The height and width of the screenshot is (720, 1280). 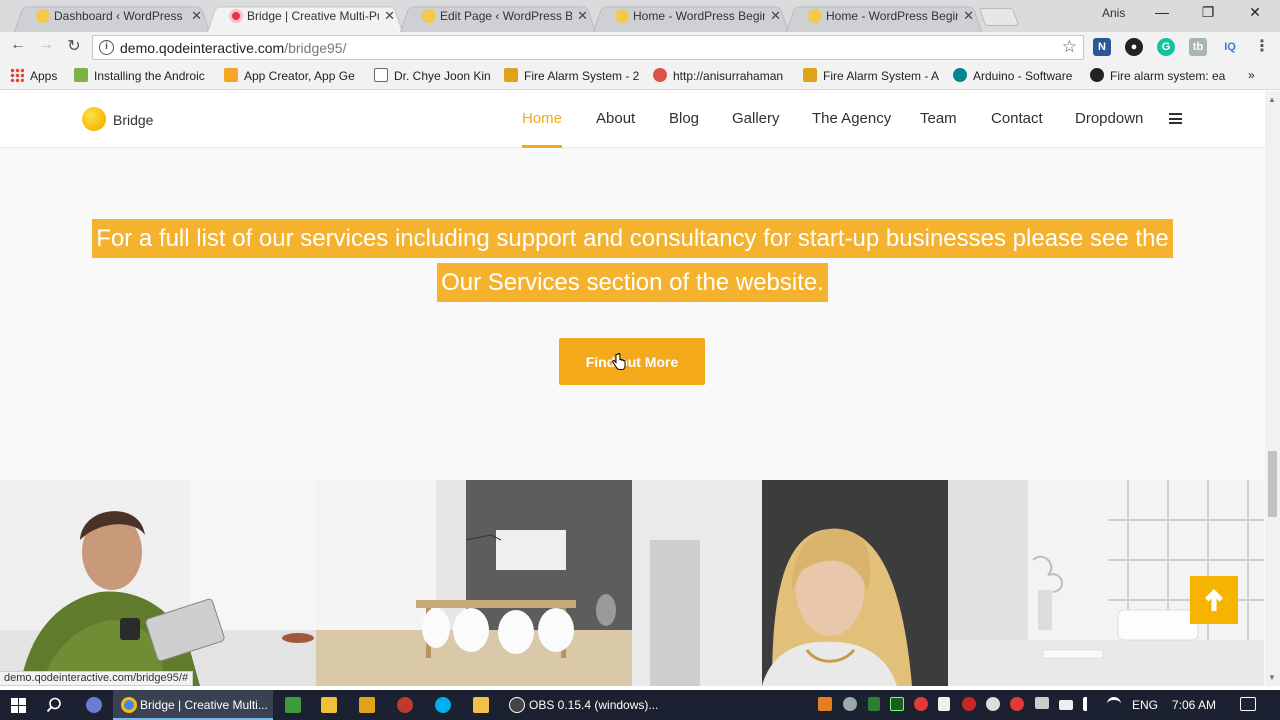 What do you see at coordinates (1166, 47) in the screenshot?
I see `grammarly-icon: G` at bounding box center [1166, 47].